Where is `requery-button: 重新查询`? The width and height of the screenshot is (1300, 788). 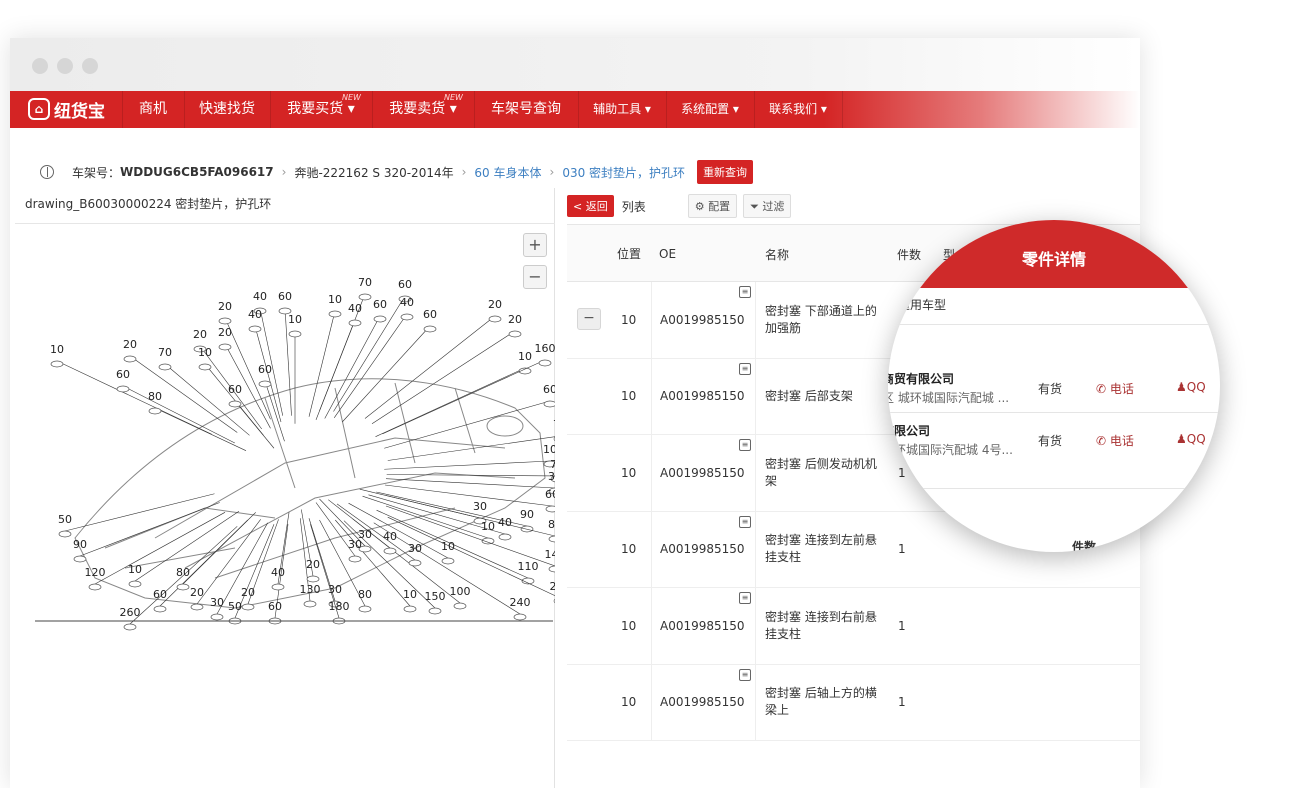
requery-button: 重新查询 is located at coordinates (725, 172).